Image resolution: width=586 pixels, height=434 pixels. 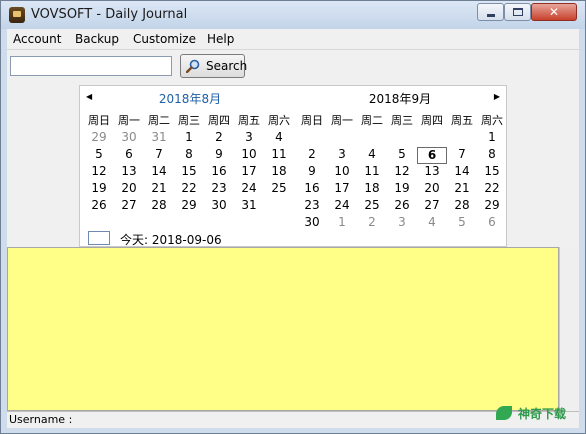 What do you see at coordinates (193, 66) in the screenshot?
I see `search-icon` at bounding box center [193, 66].